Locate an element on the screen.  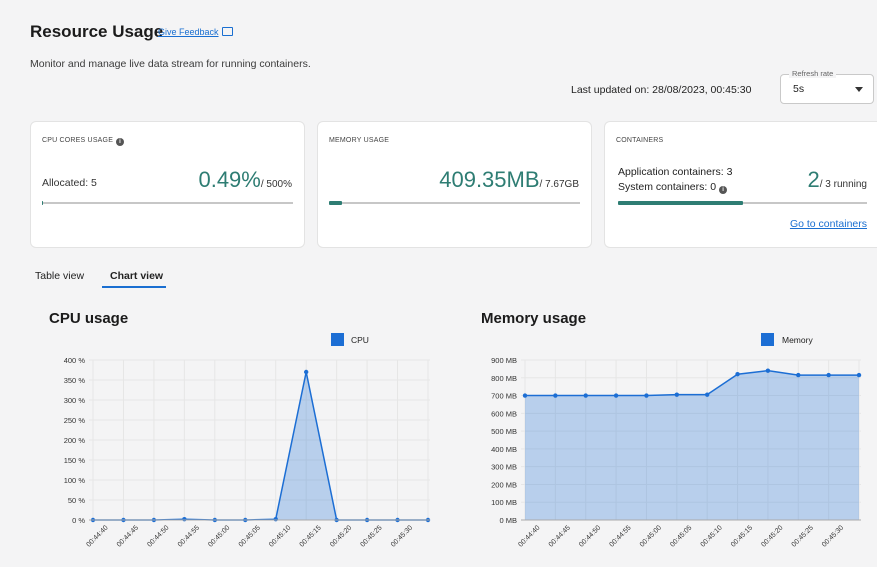
containers-card-title: CONTAINERS is located at coordinates (640, 140).